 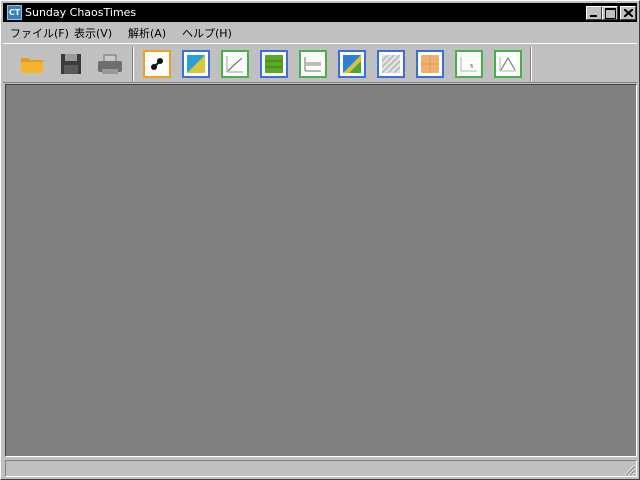 What do you see at coordinates (320, 32) in the screenshot?
I see `menu-bar: ファイル(F) 表示(V) 解析(A) ヘルプ(H)` at bounding box center [320, 32].